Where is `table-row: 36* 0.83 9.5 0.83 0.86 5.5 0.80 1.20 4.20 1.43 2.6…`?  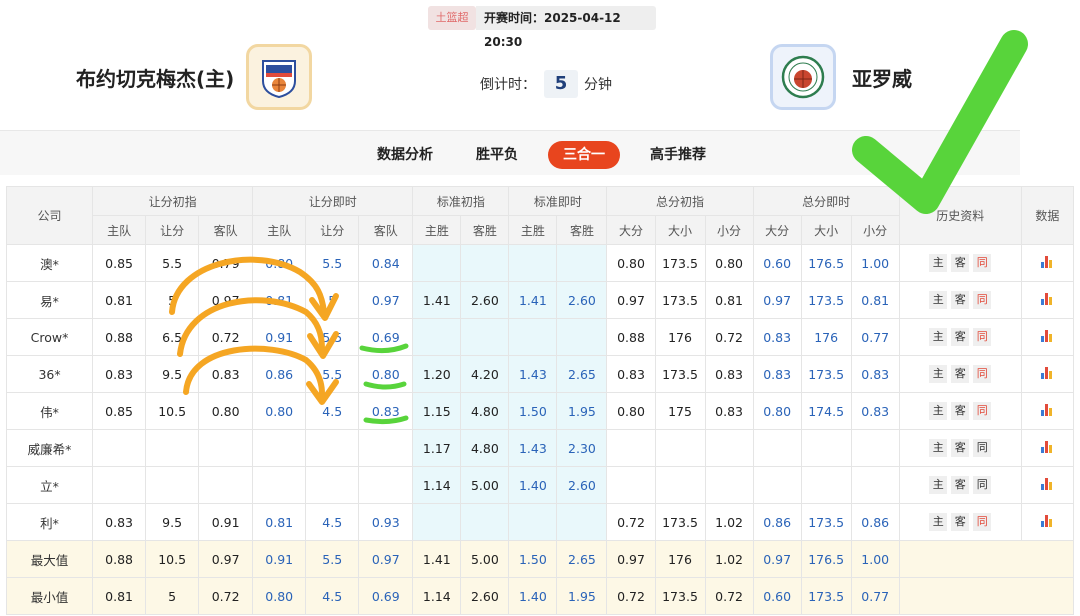
table-row: 36* 0.83 9.5 0.83 0.86 5.5 0.80 1.20 4.20 1.43 2.6… is located at coordinates (540, 374).